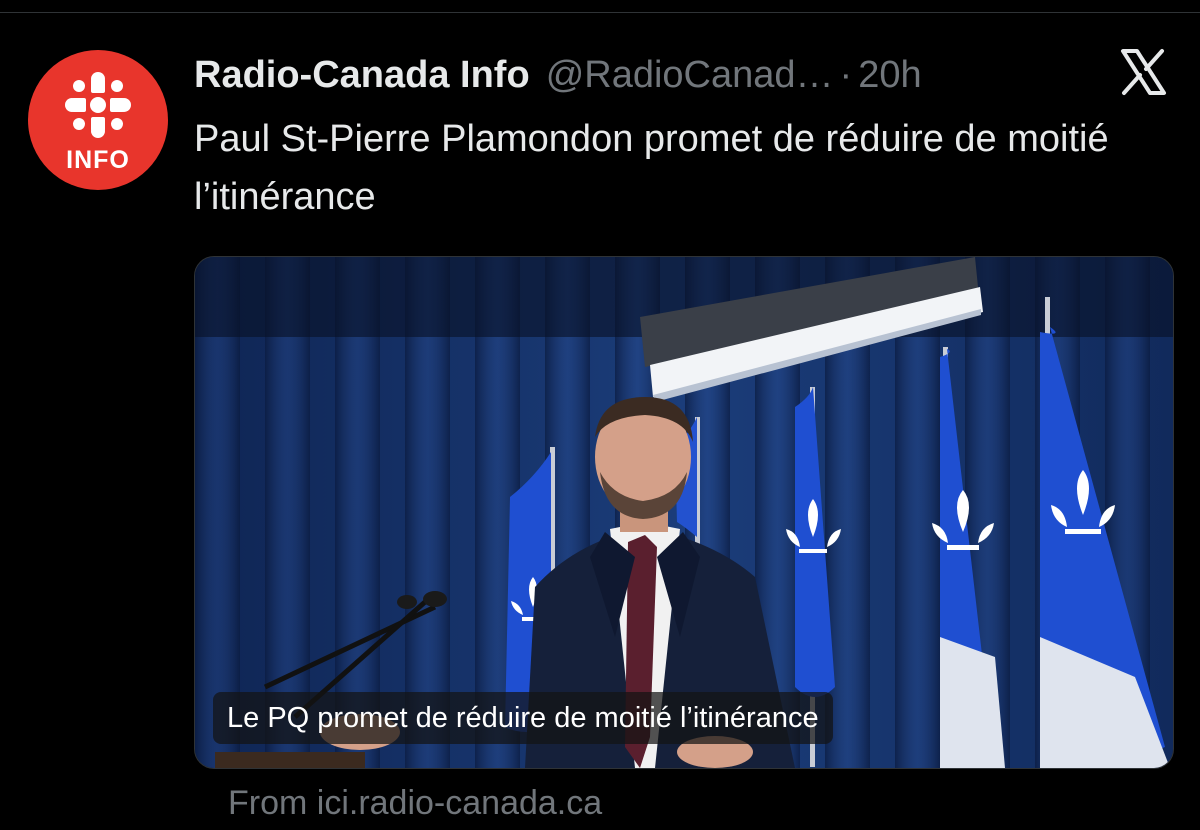 The width and height of the screenshot is (1200, 830). I want to click on x-logo-icon, so click(1143, 72).